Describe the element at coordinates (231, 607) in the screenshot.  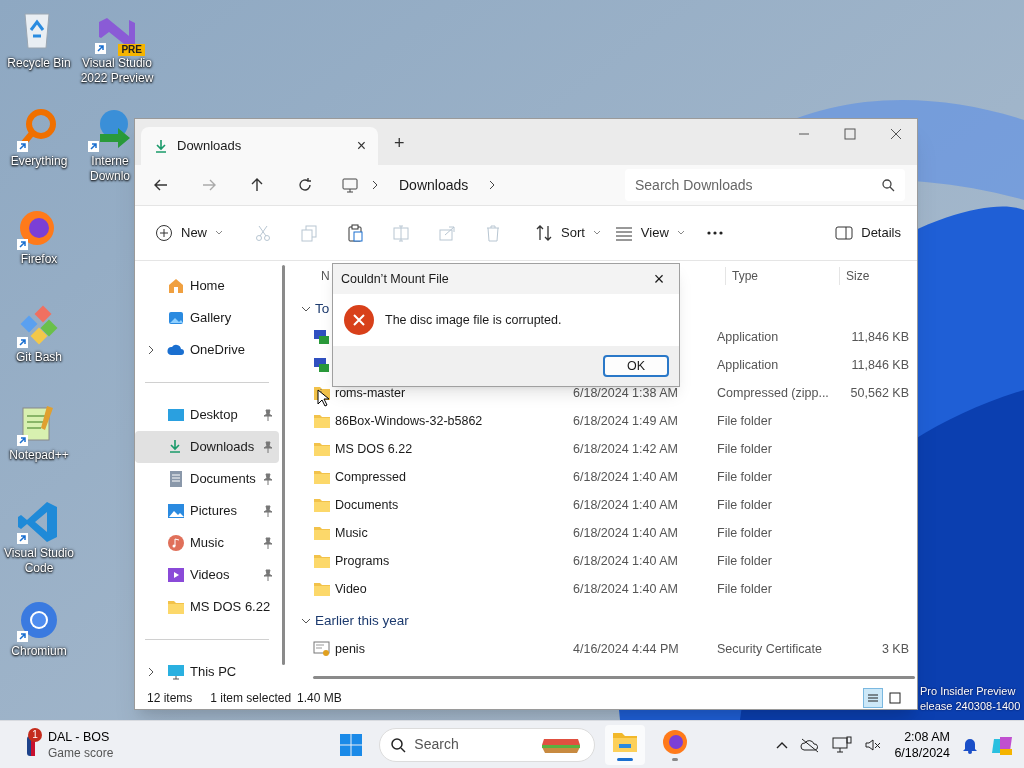
I see `sidebar-item-label: MS DOS 6.22` at that location.